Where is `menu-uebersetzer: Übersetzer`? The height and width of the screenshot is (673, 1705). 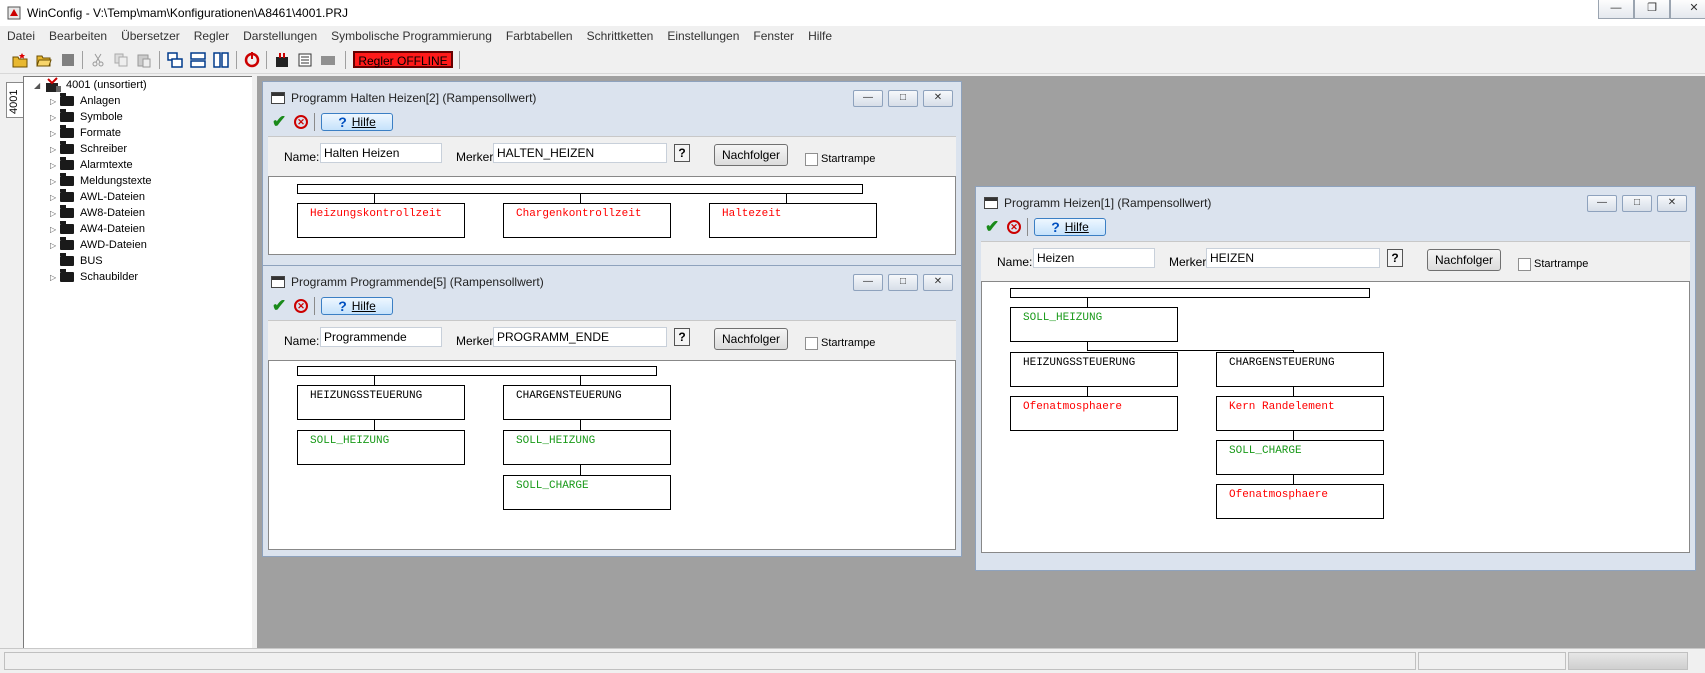 menu-uebersetzer: Übersetzer is located at coordinates (150, 36).